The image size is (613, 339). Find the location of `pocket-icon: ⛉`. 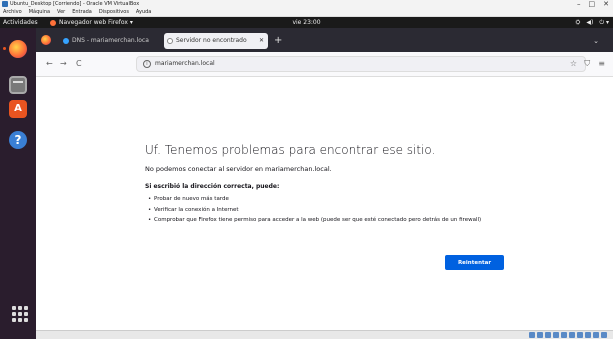

pocket-icon: ⛉ is located at coordinates (587, 64).